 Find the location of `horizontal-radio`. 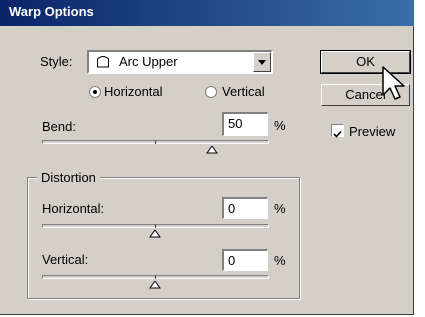

horizontal-radio is located at coordinates (95, 92).